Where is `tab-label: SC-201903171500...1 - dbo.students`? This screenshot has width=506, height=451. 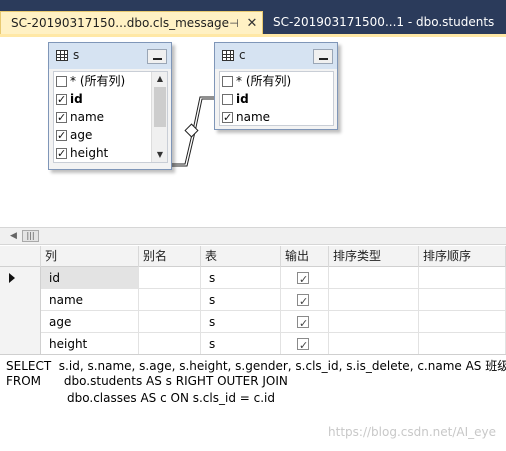 tab-label: SC-201903171500...1 - dbo.students is located at coordinates (384, 22).